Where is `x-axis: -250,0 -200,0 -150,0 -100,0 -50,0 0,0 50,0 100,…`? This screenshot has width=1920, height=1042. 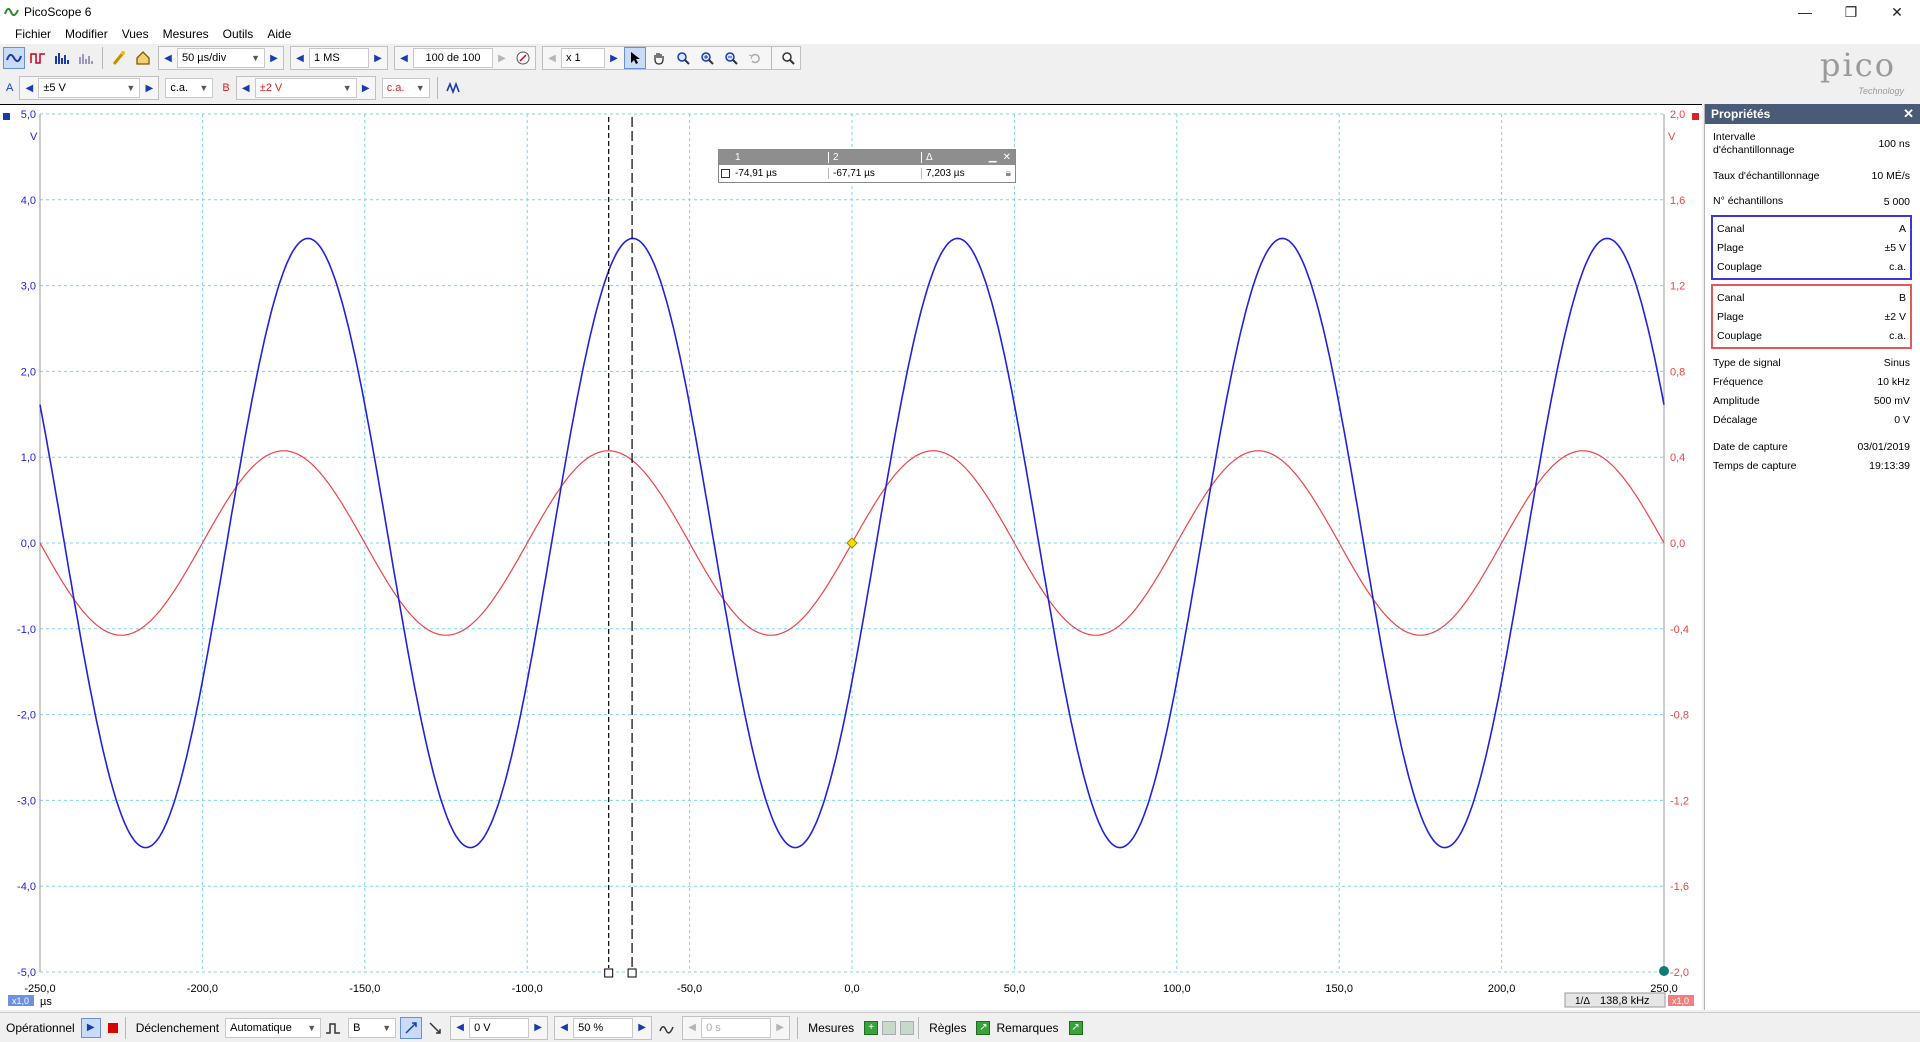 x-axis: -250,0 -200,0 -150,0 -100,0 -50,0 0,0 50,0 100,… is located at coordinates (850, 989).